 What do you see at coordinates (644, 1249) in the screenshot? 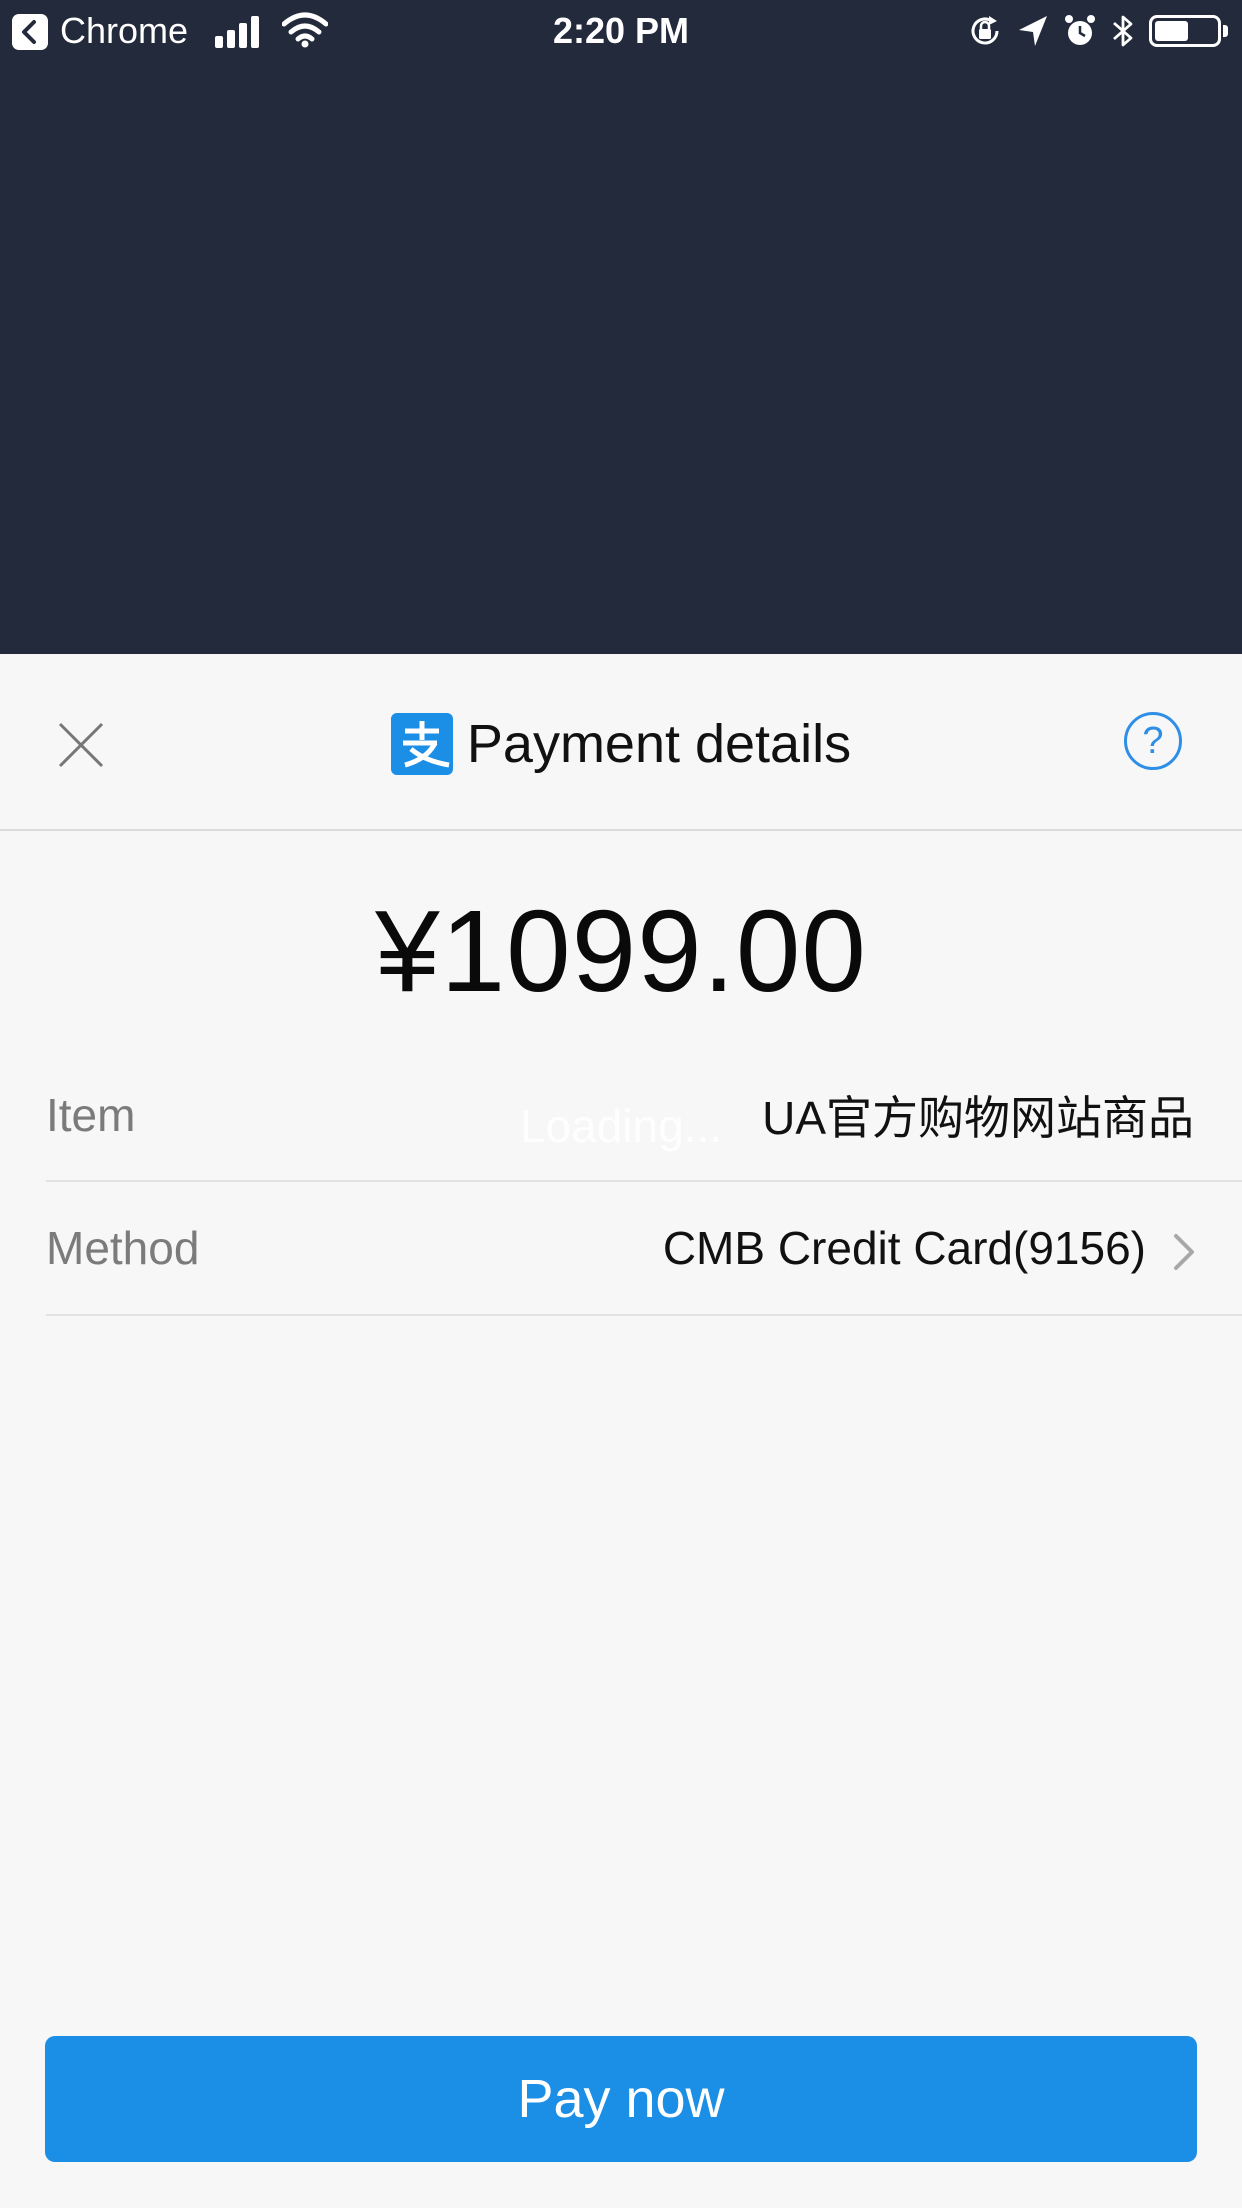
I see `payment-method-row: Method CMB Credit Card(9156)` at bounding box center [644, 1249].